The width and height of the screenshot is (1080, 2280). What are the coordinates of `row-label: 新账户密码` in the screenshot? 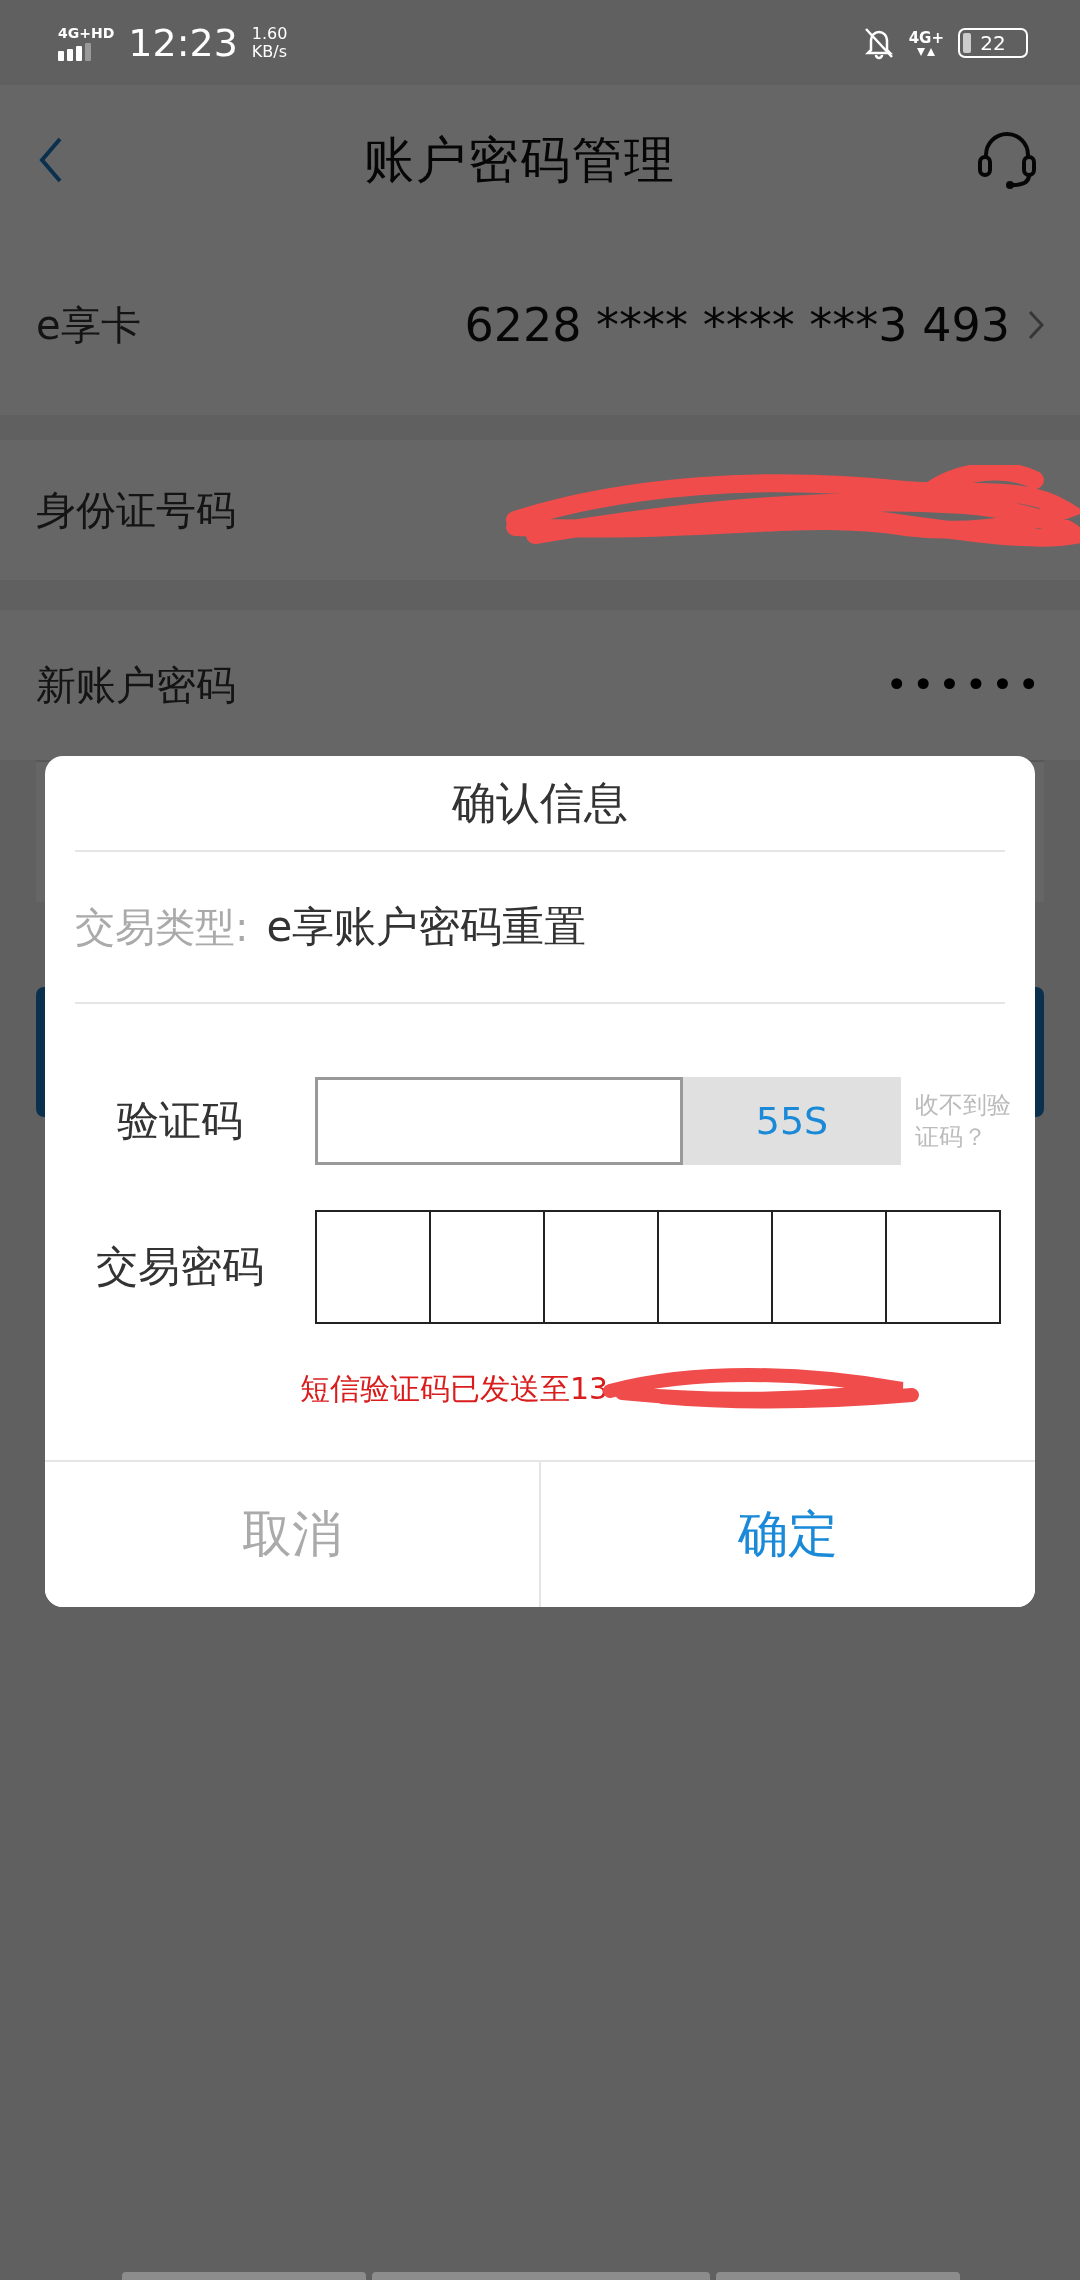 It's located at (136, 685).